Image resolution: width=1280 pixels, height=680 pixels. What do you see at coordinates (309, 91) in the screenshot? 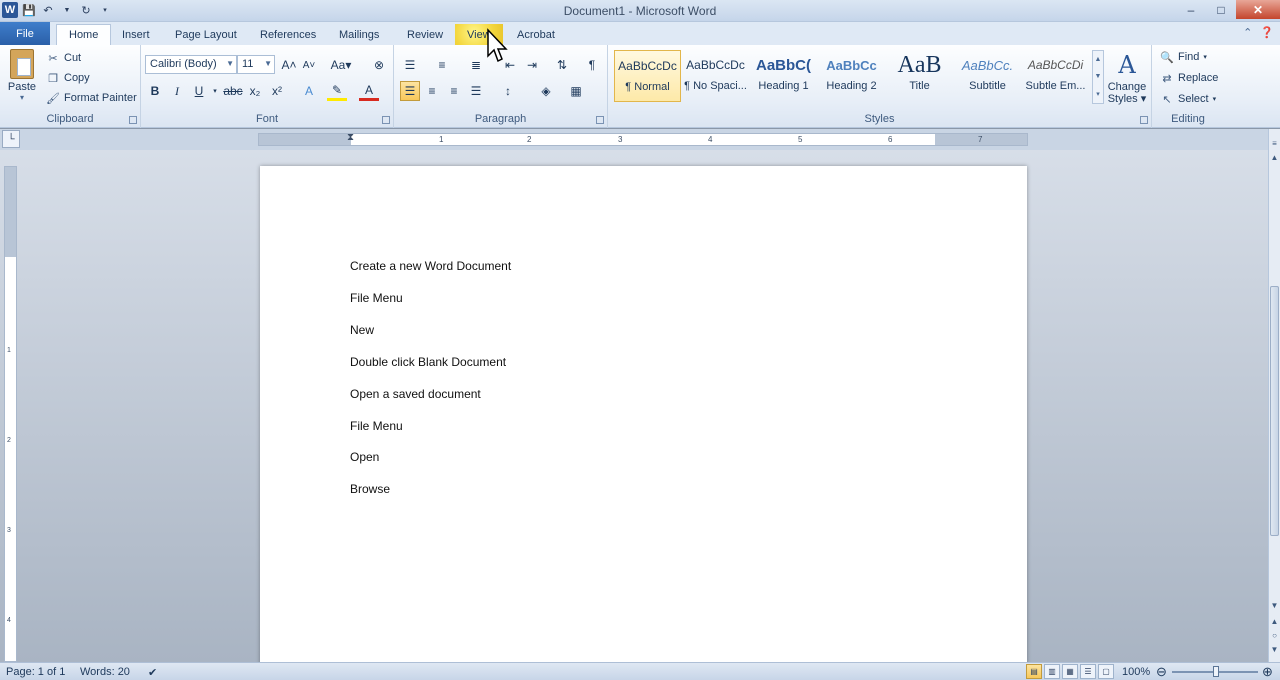
I see `text-effects-icon: A` at bounding box center [309, 91].